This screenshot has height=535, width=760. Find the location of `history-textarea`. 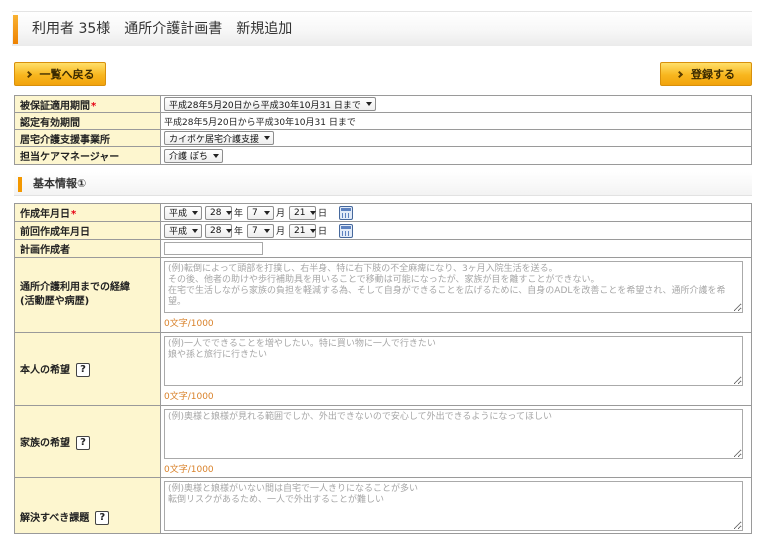

history-textarea is located at coordinates (453, 287).